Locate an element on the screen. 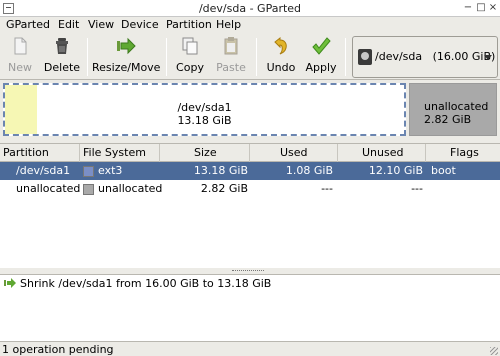 This screenshot has width=500, height=356. column-header-size: Size is located at coordinates (205, 153).